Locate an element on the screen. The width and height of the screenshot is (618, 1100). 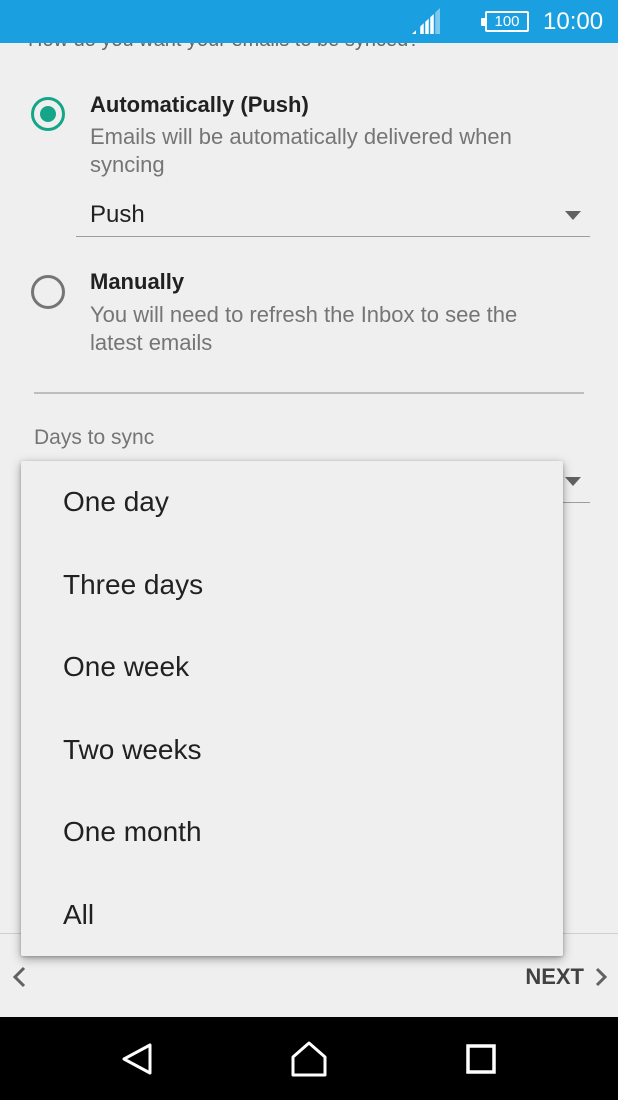
option-title-push: Automatically (Push) is located at coordinates (199, 105).